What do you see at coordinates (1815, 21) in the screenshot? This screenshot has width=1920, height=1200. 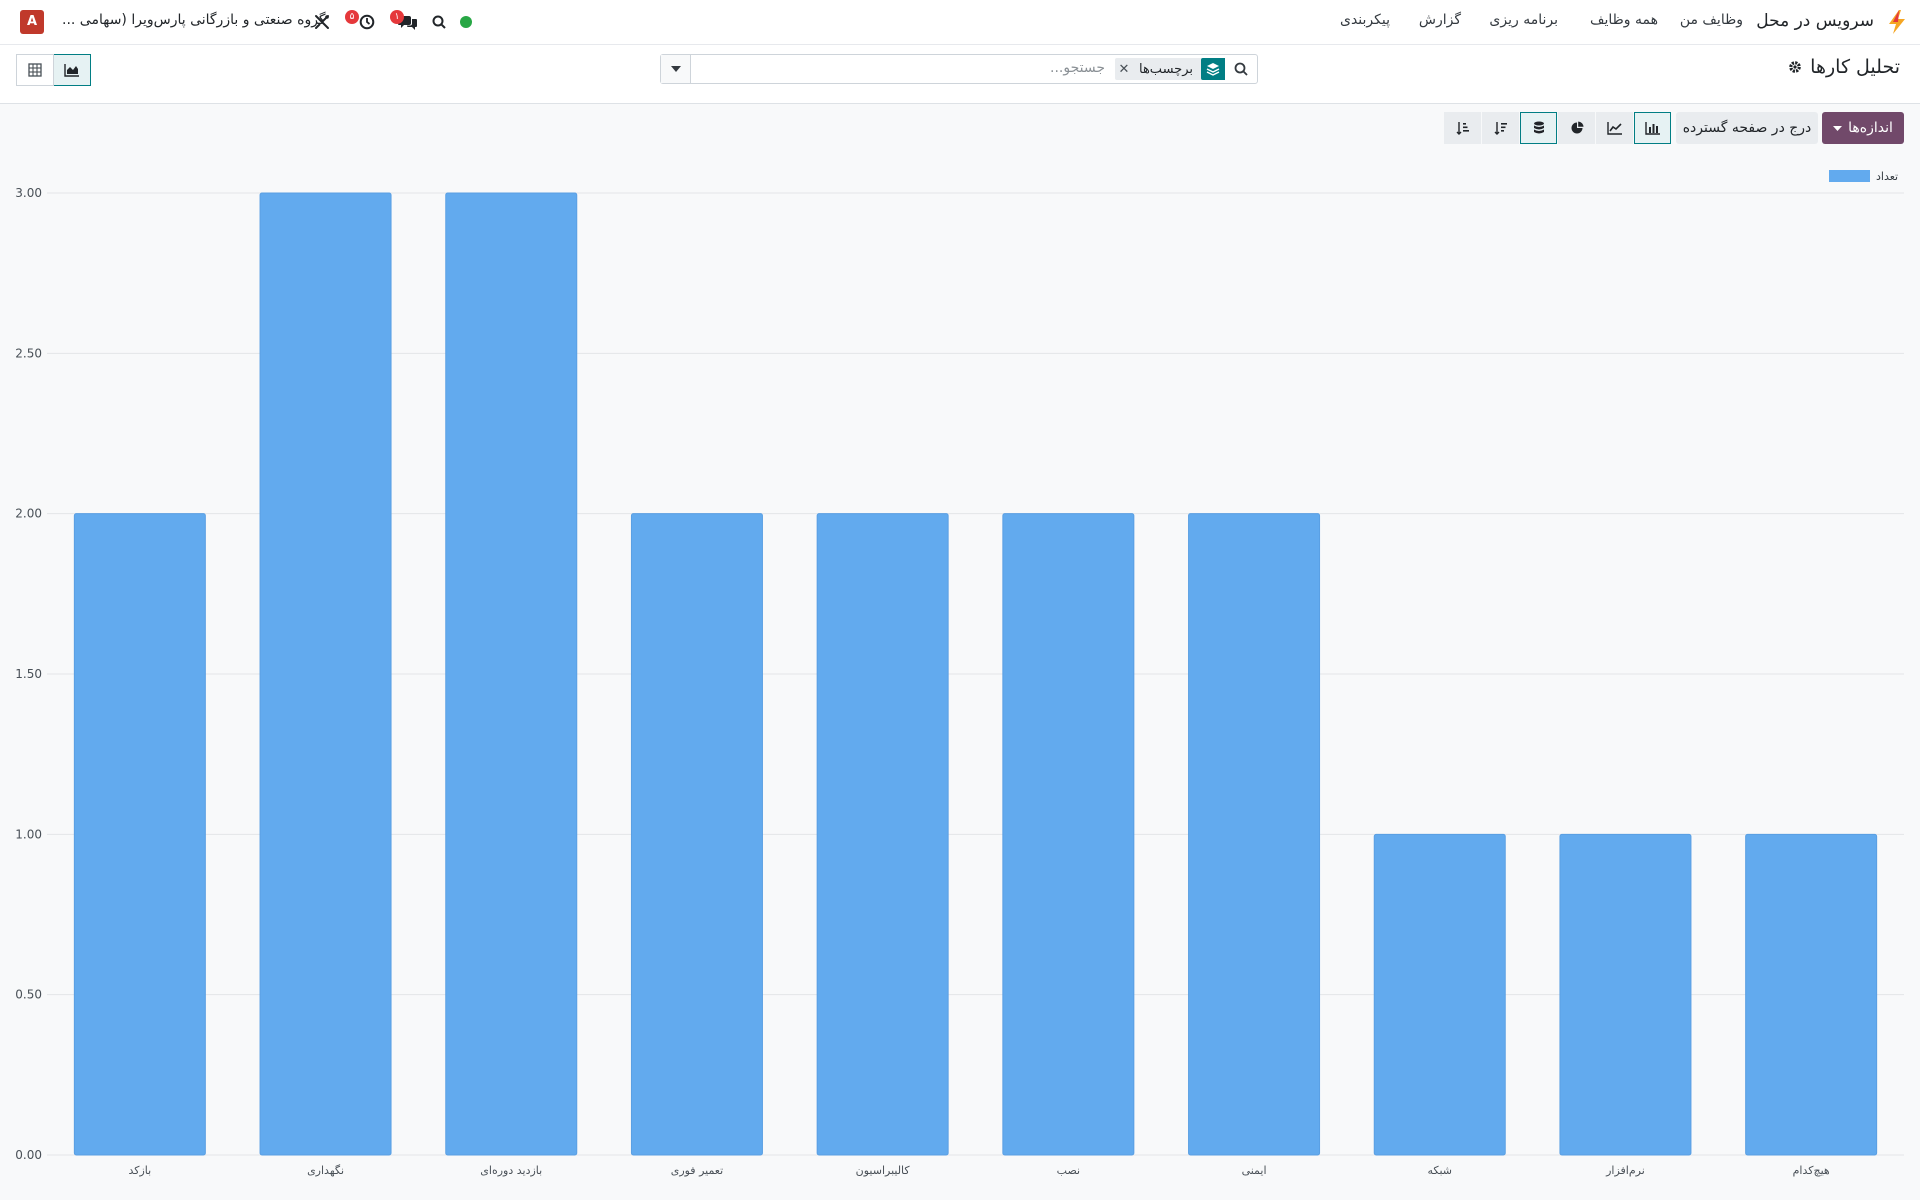 I see `app-name: سرویس در محل` at bounding box center [1815, 21].